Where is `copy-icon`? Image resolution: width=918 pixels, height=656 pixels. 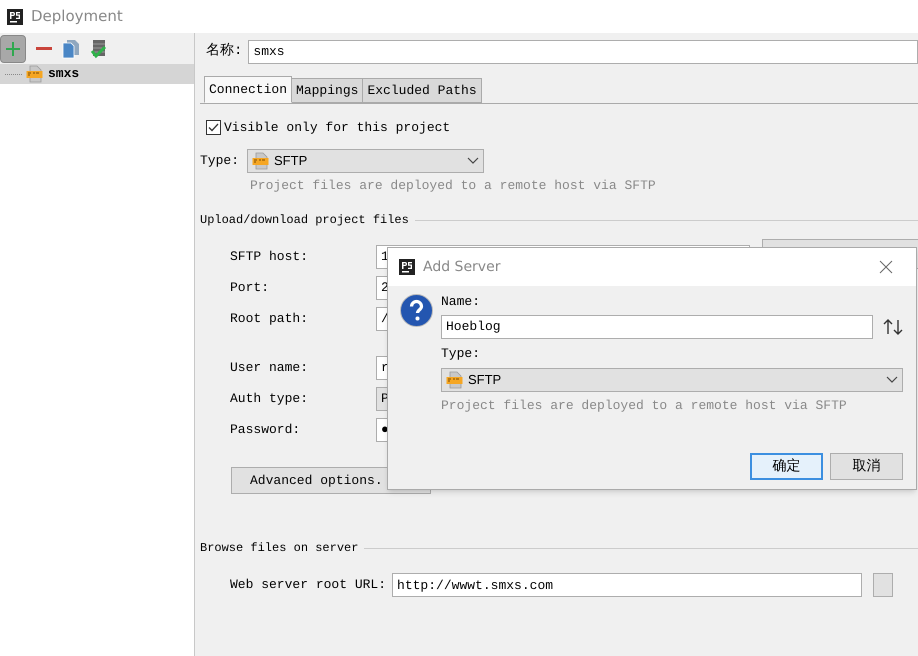
copy-icon is located at coordinates (71, 48).